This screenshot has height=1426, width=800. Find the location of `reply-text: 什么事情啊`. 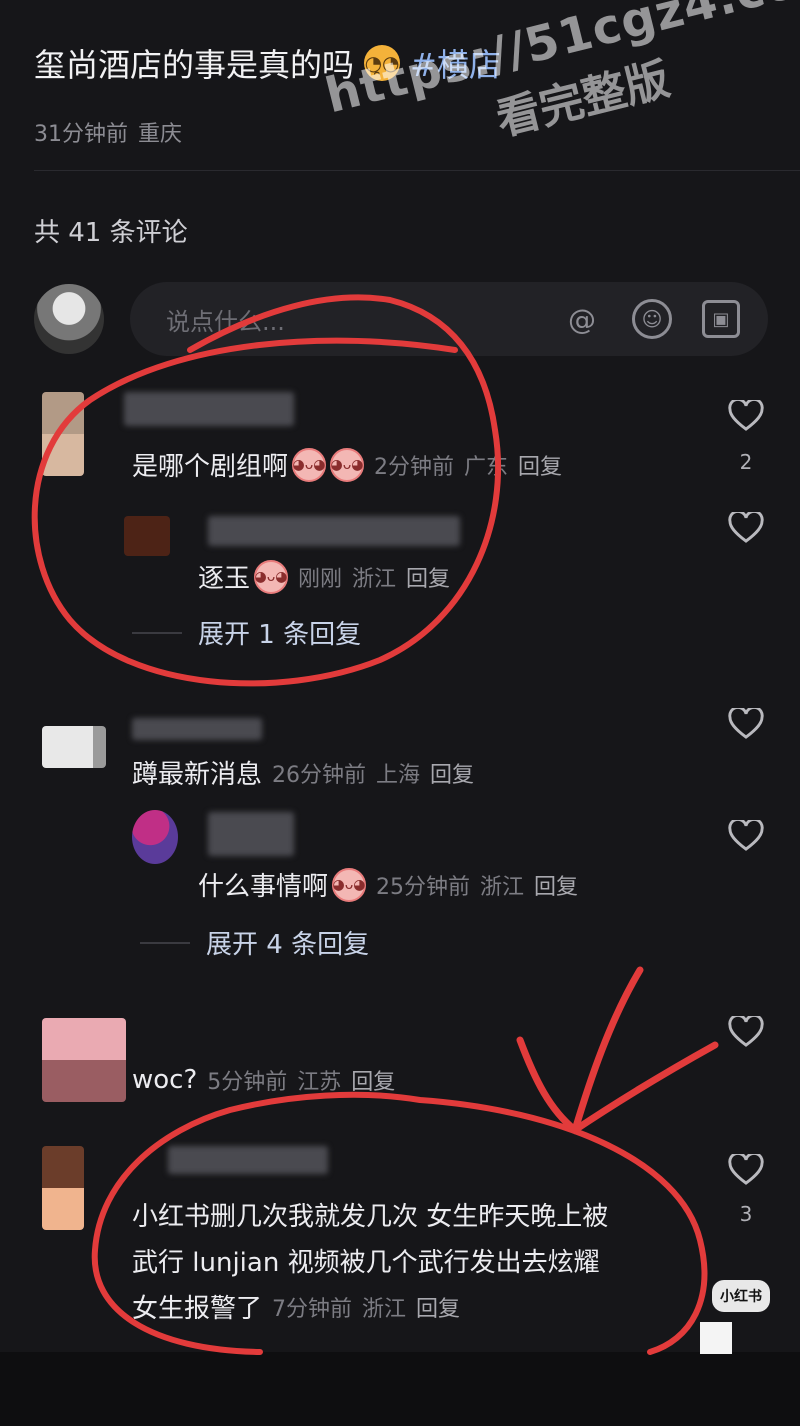

reply-text: 什么事情啊 is located at coordinates (263, 887).